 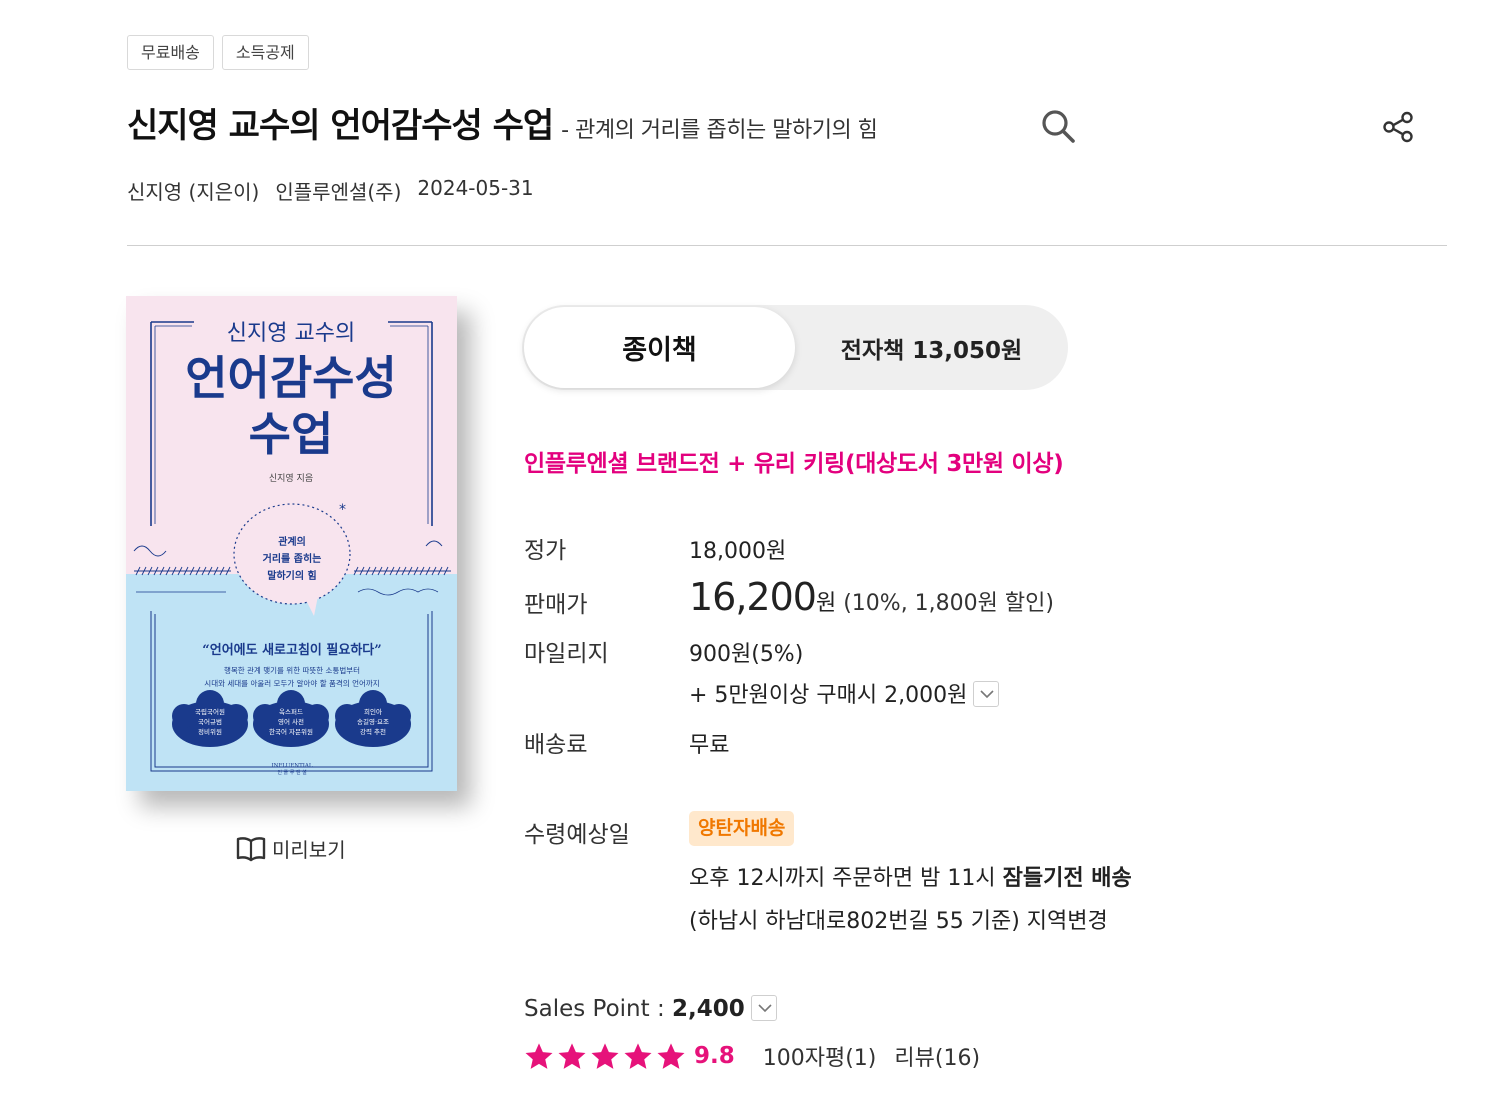 I want to click on list-price-value: 18,000원, so click(x=738, y=551).